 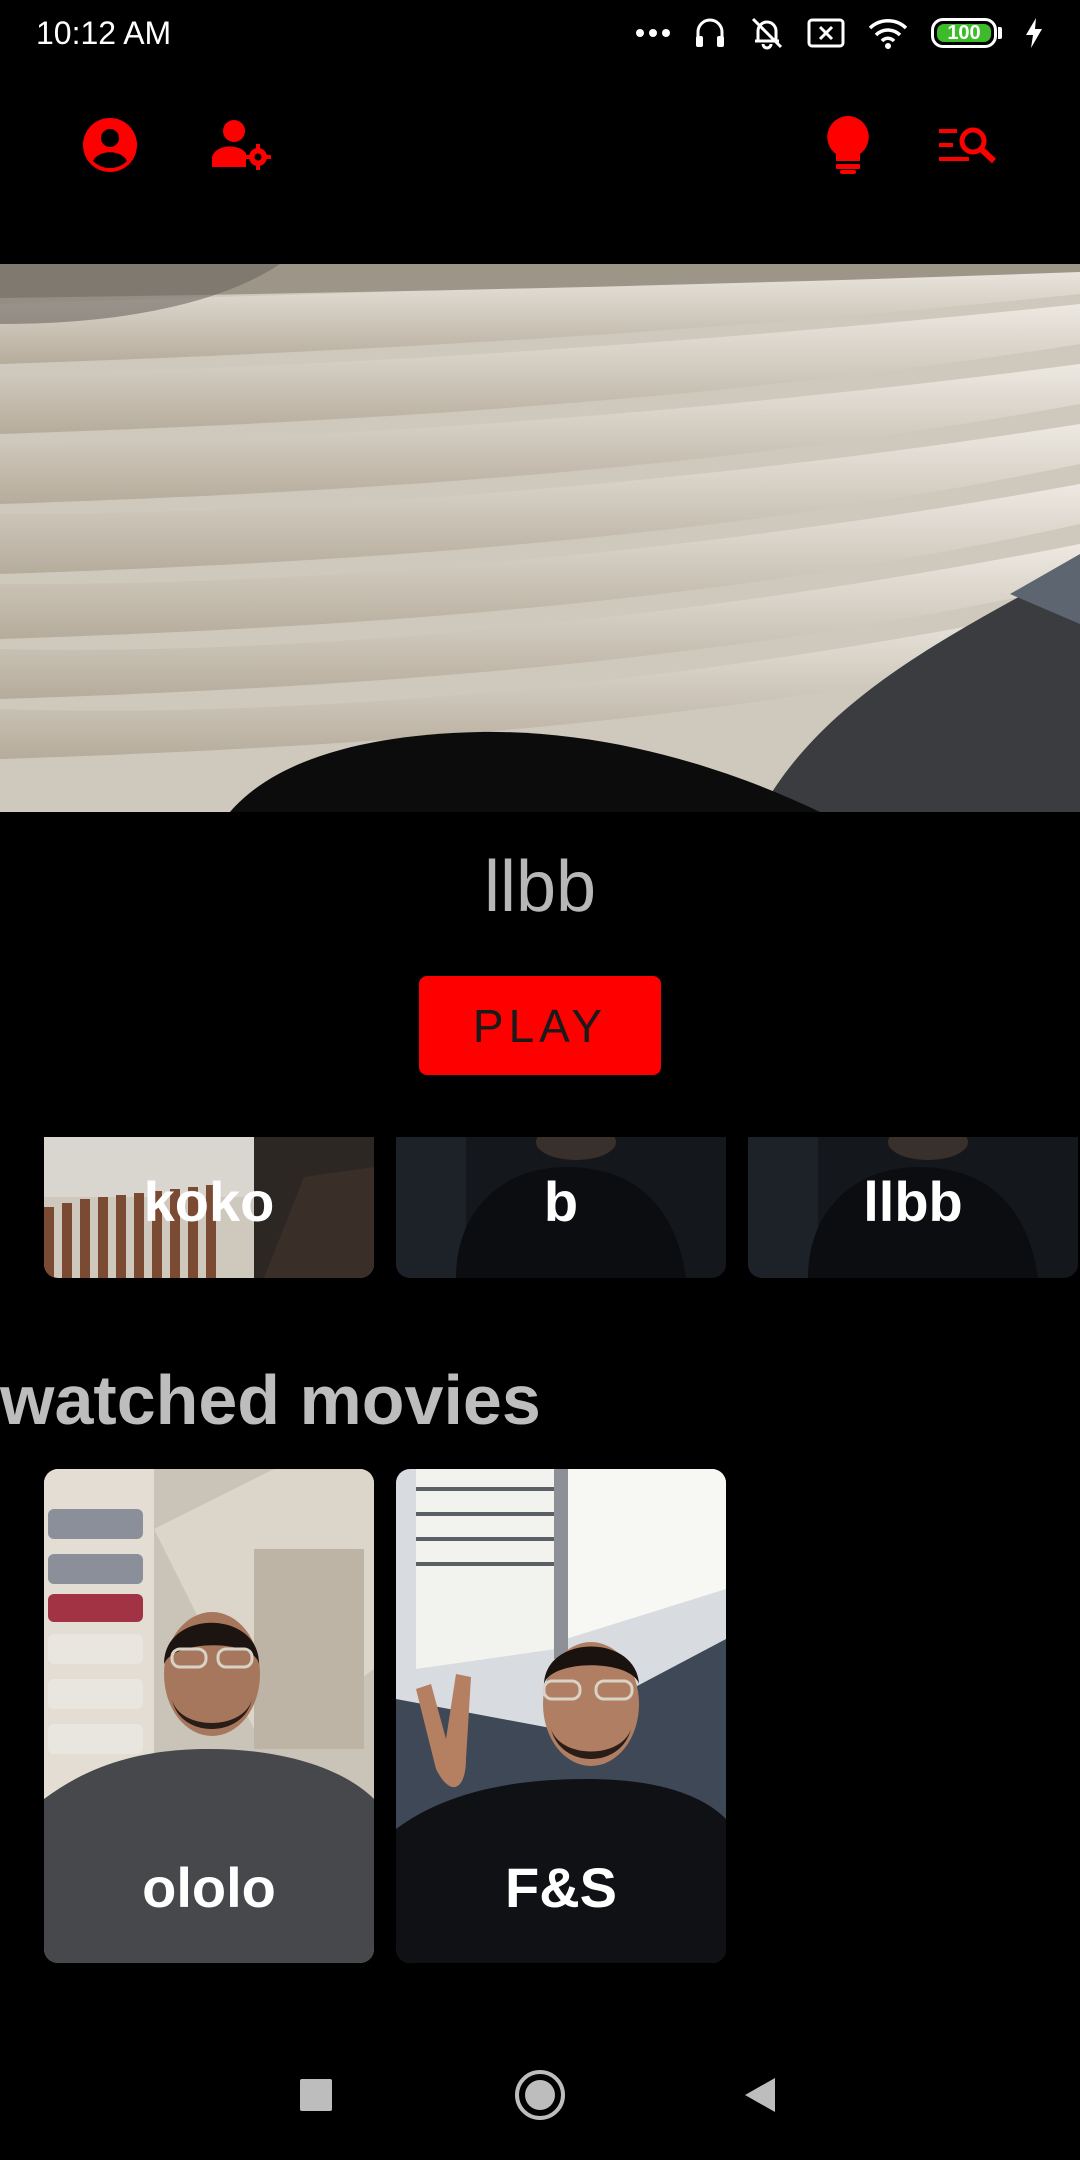 I want to click on battery-cap, so click(x=1000, y=33).